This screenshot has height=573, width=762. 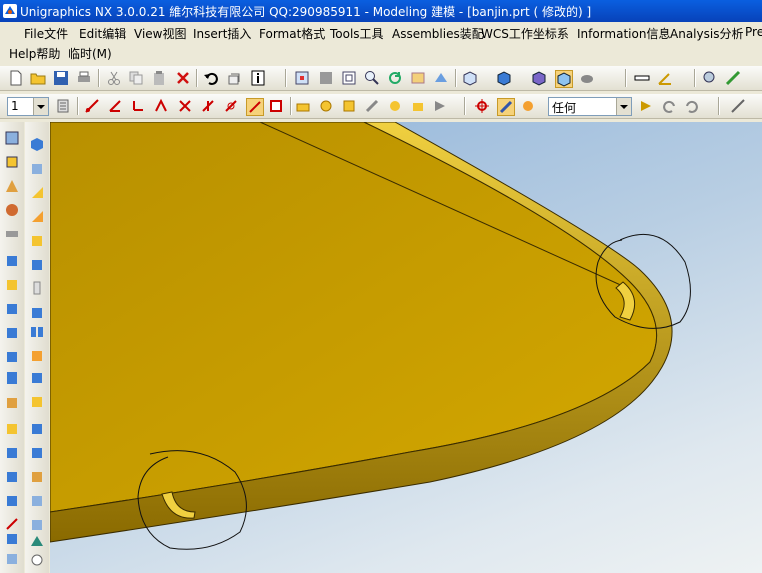 I want to click on redo-select-icon, so click(x=692, y=106).